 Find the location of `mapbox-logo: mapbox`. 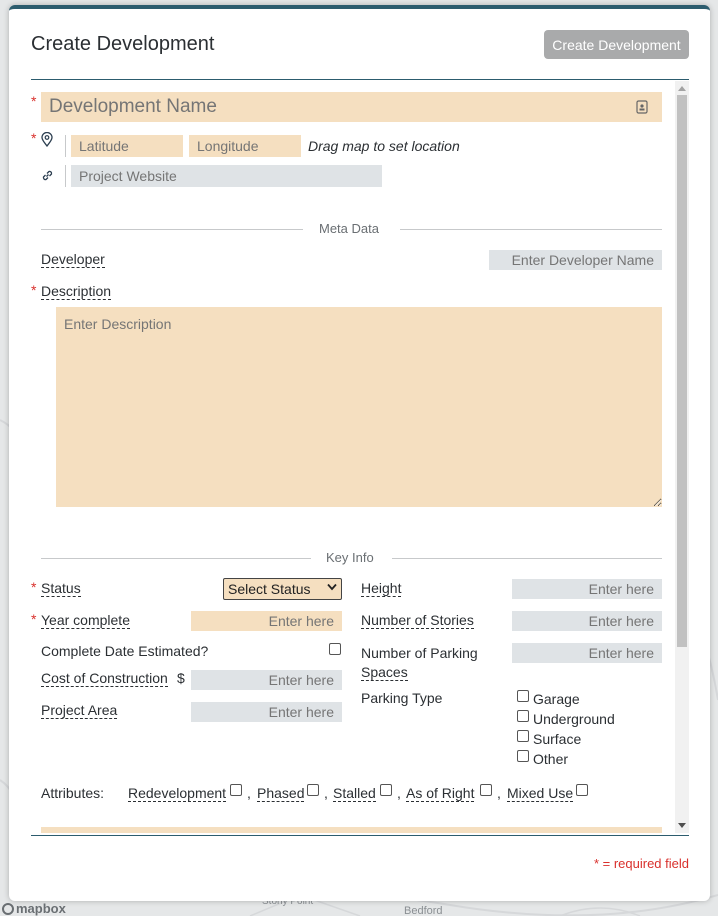

mapbox-logo: mapbox is located at coordinates (34, 908).